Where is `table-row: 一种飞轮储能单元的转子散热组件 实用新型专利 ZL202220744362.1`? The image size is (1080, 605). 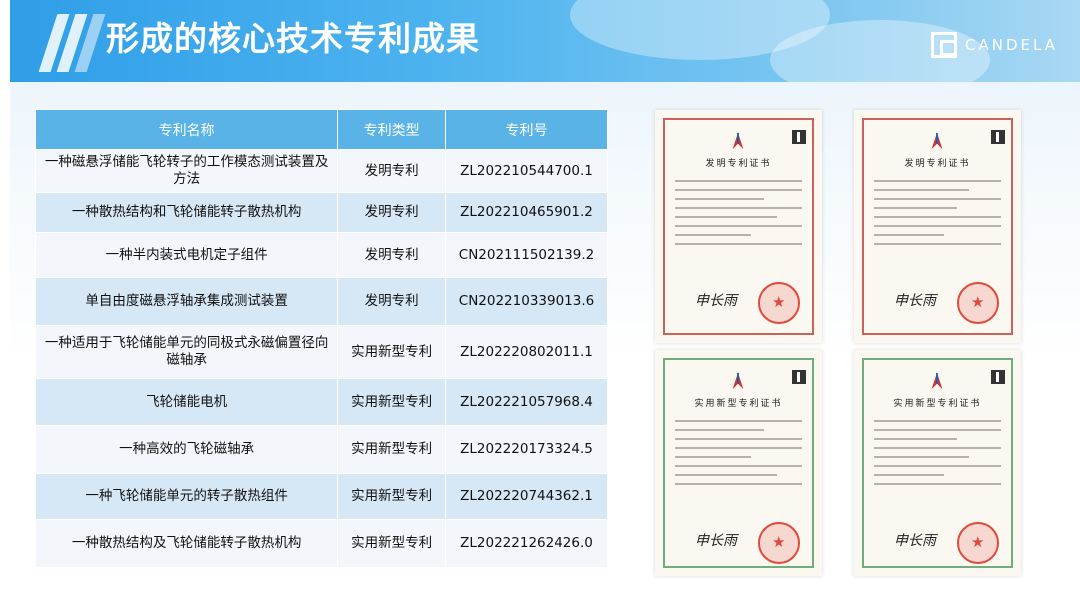 table-row: 一种飞轮储能单元的转子散热组件 实用新型专利 ZL202220744362.1 is located at coordinates (321, 496).